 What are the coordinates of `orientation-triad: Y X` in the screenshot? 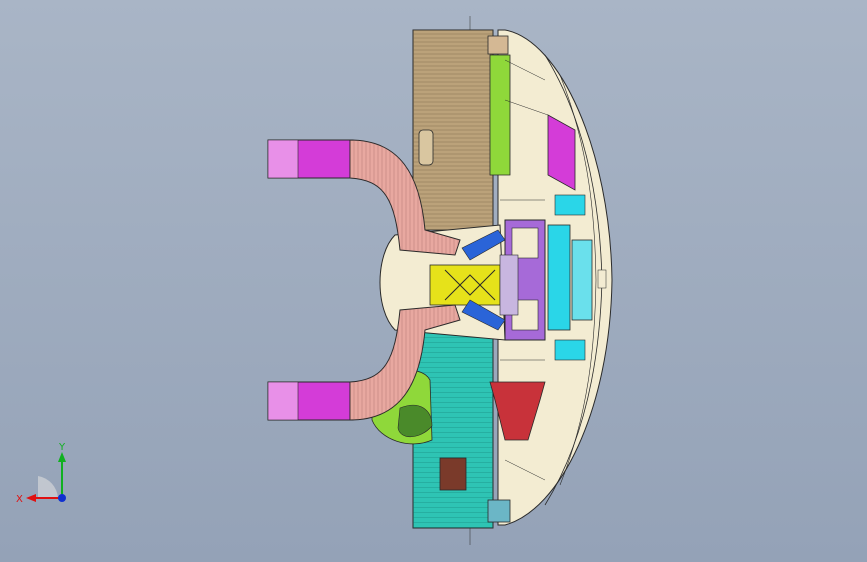 It's located at (41, 473).